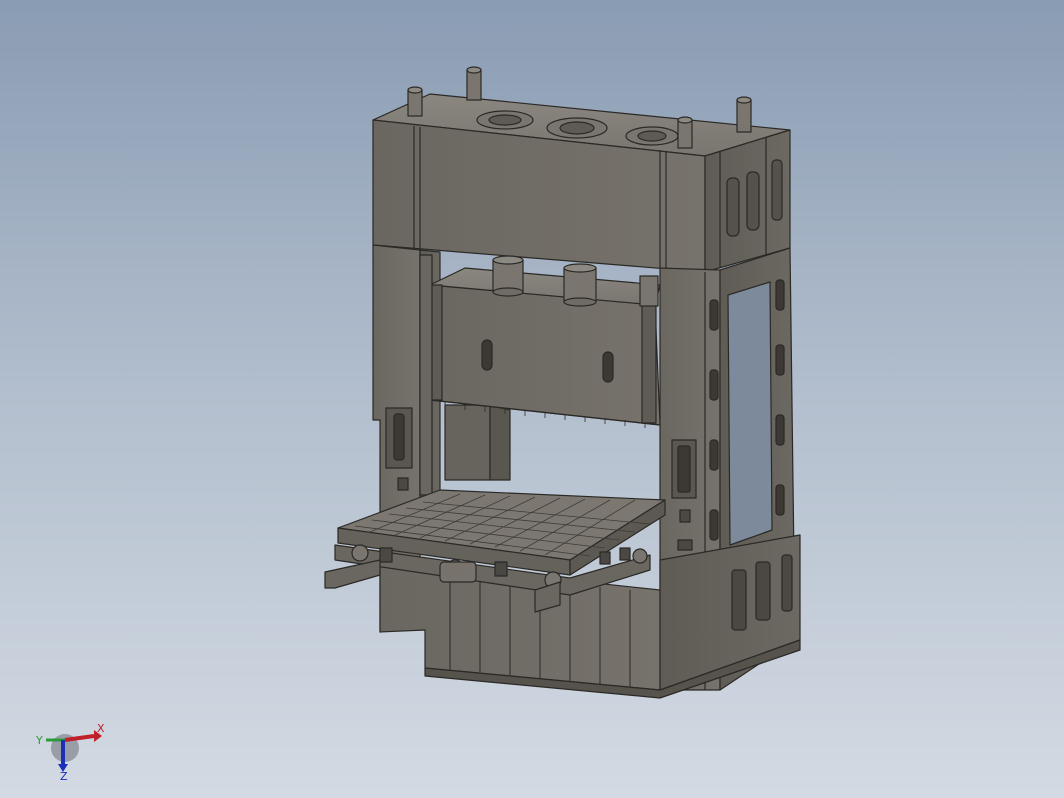  I want to click on z-axis-label: Z, so click(64, 776).